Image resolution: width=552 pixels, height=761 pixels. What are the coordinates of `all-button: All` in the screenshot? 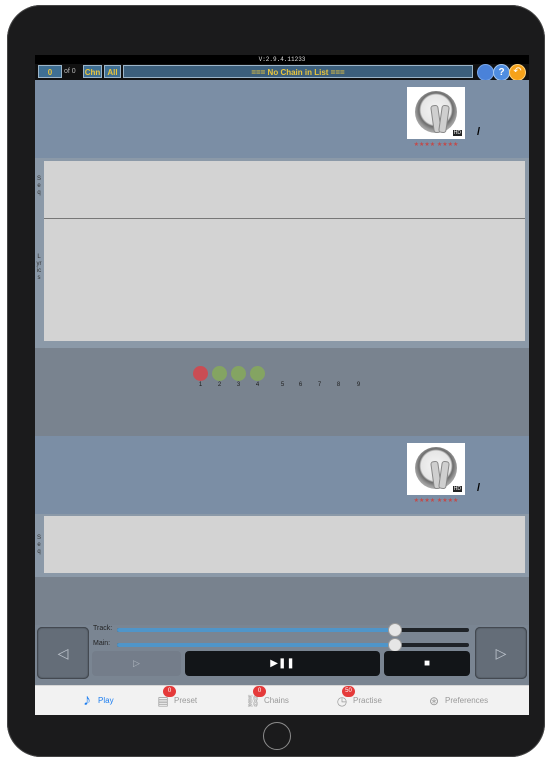 It's located at (112, 71).